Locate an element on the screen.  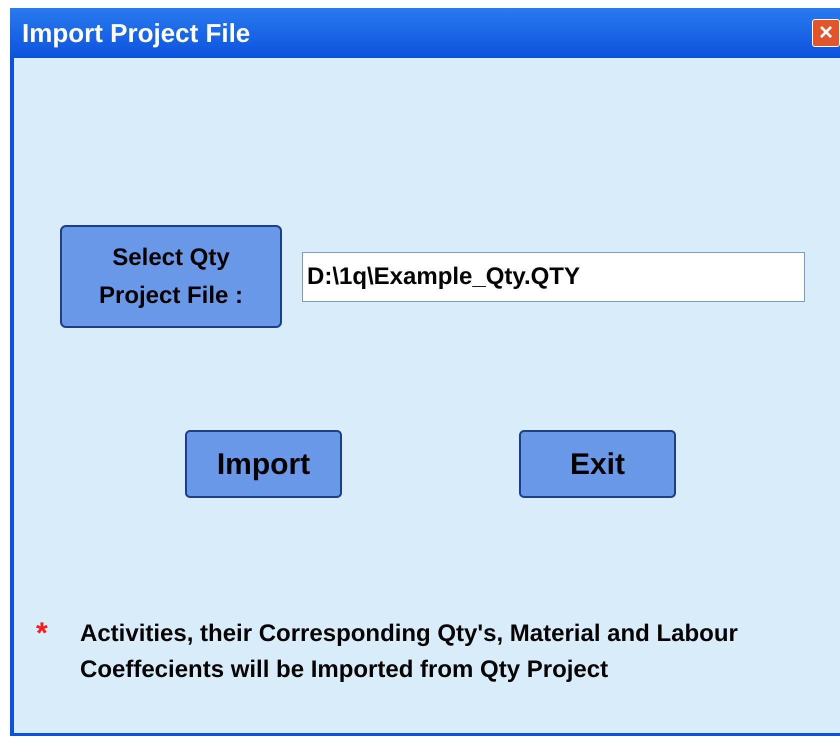
select-file-button: Select Qty Project File : is located at coordinates (171, 276).